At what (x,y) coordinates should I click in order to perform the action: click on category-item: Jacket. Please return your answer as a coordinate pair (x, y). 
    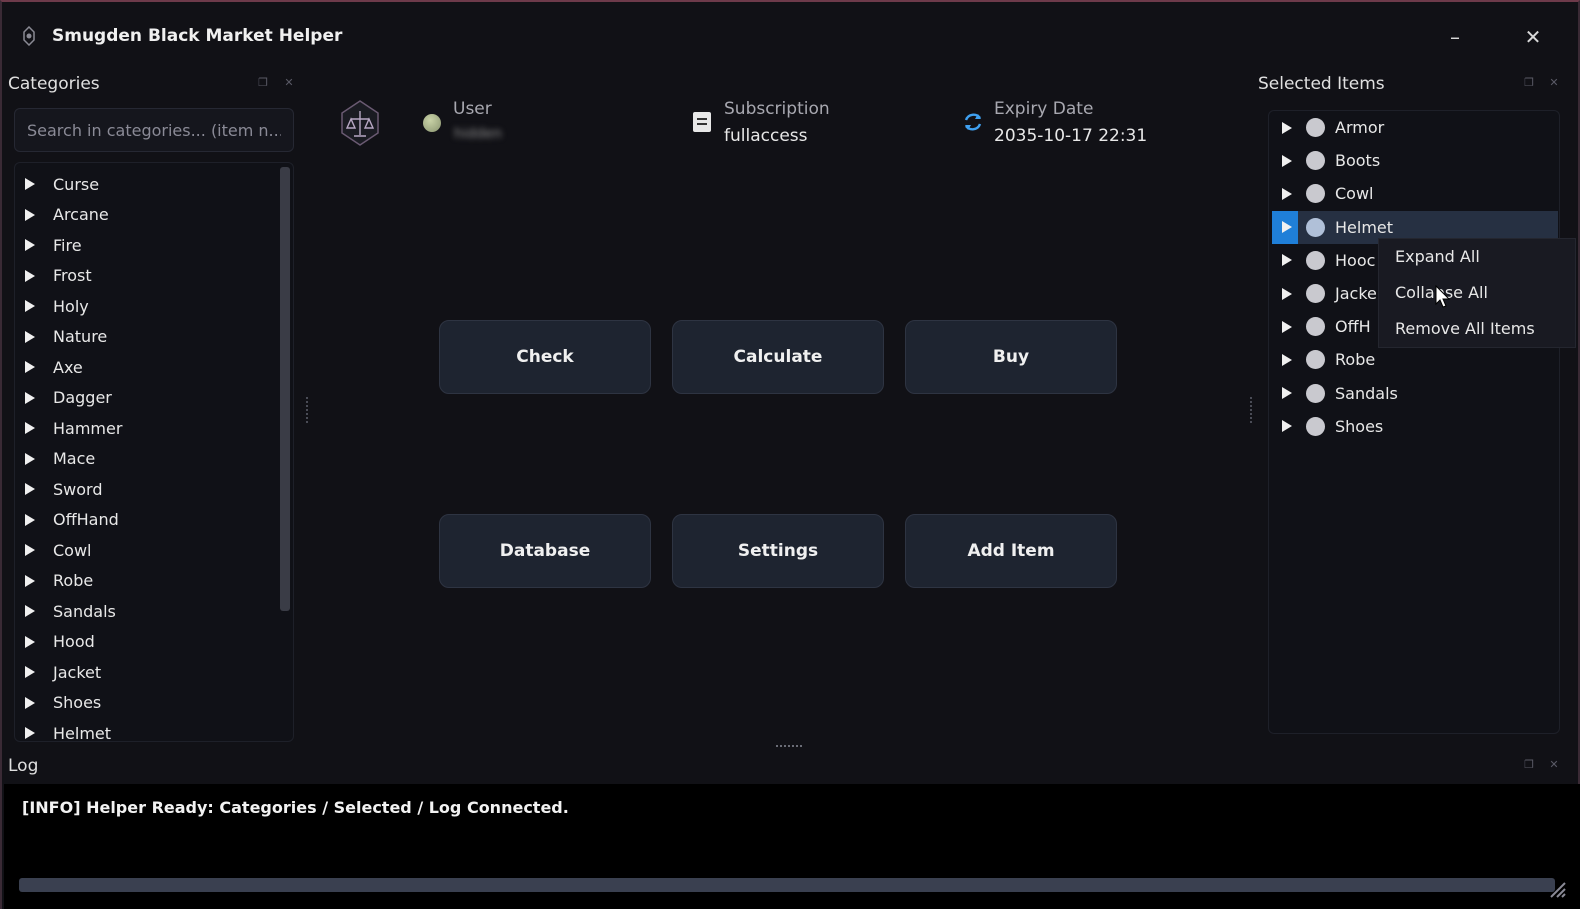
    Looking at the image, I should click on (146, 672).